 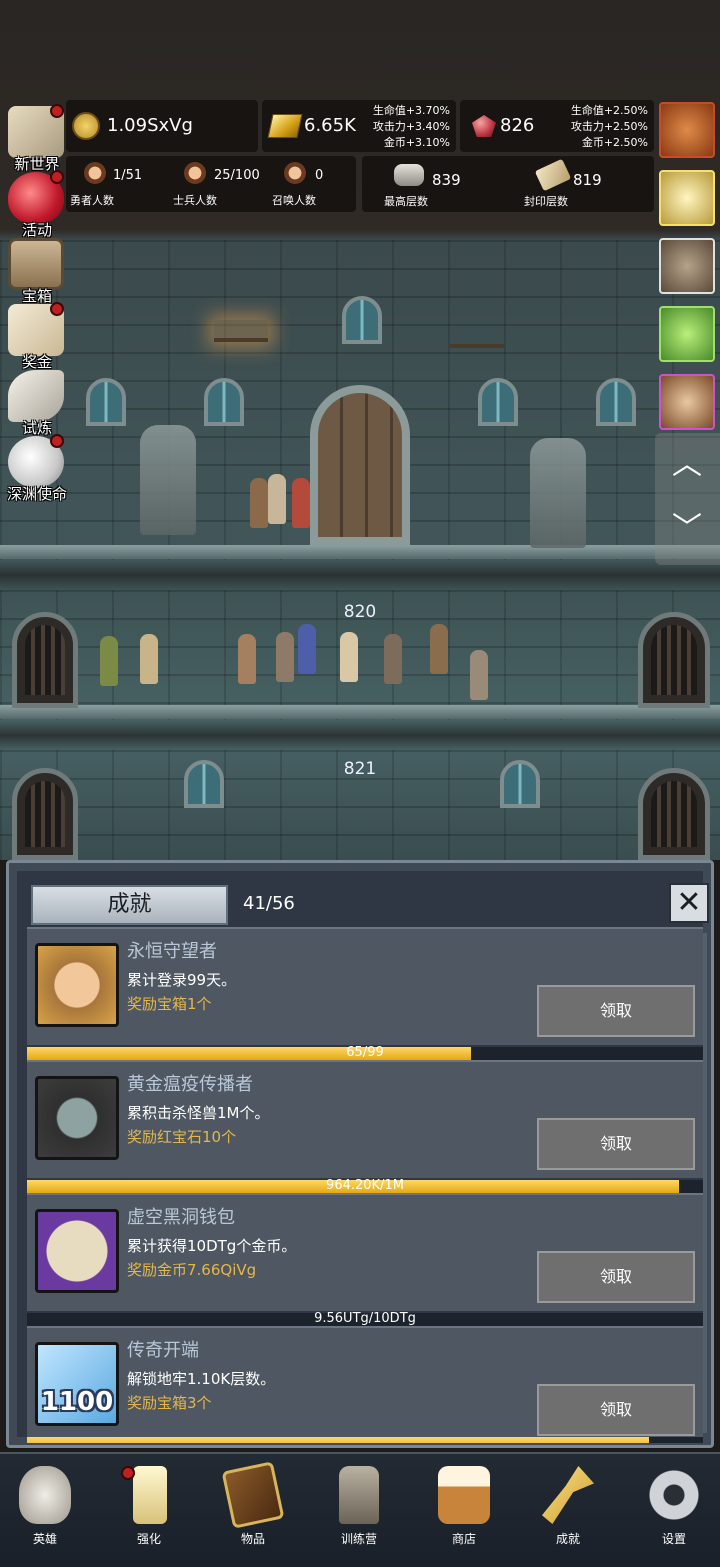 What do you see at coordinates (198, 1113) in the screenshot?
I see `achievement-item-desc: 累积击杀怪兽1M个。` at bounding box center [198, 1113].